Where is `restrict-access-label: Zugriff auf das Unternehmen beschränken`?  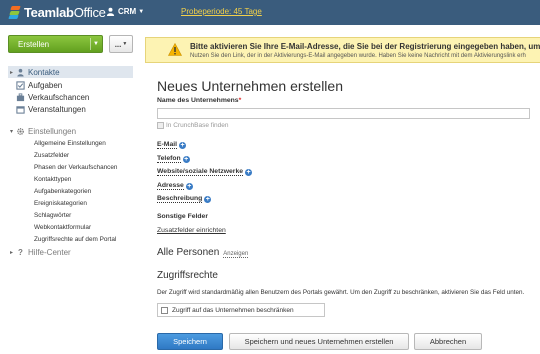 restrict-access-label: Zugriff auf das Unternehmen beschränken is located at coordinates (233, 310).